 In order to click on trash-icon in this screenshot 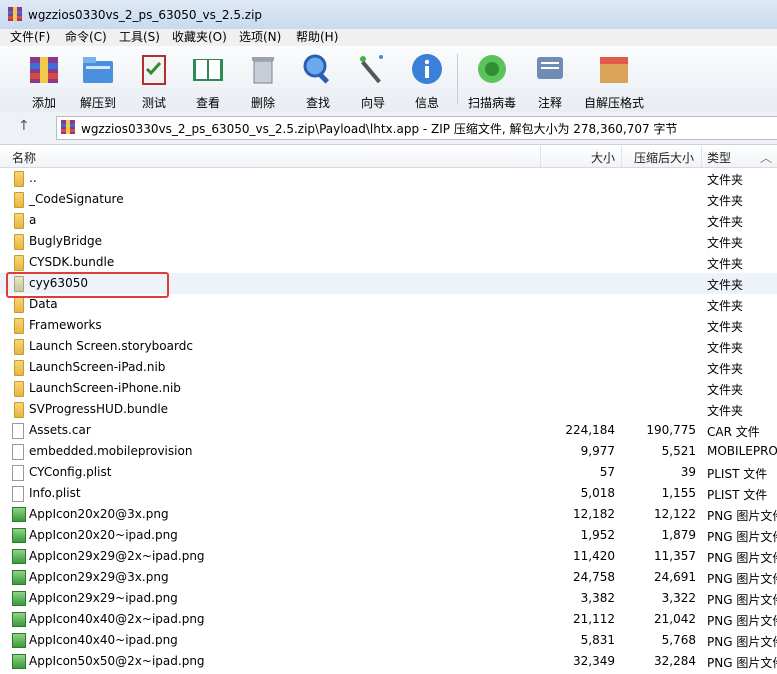, I will do `click(263, 70)`.